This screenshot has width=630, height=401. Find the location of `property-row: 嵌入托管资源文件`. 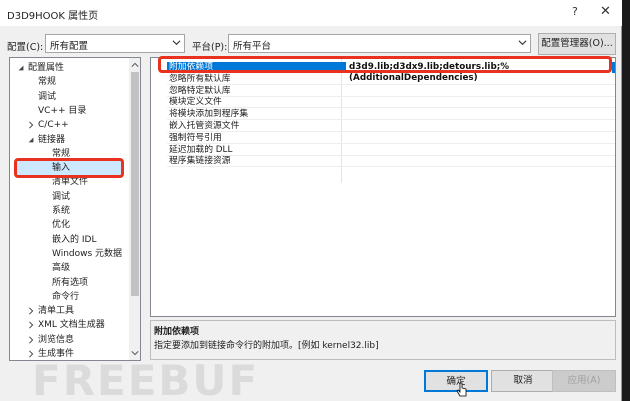

property-row: 嵌入托管资源文件 is located at coordinates (391, 126).